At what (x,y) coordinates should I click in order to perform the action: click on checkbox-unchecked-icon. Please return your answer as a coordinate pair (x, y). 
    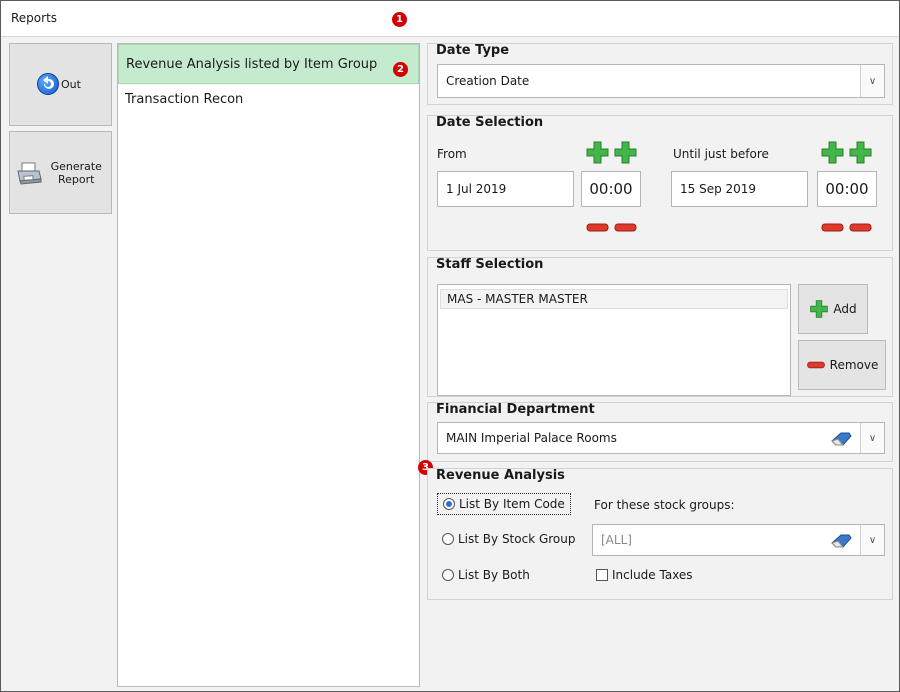
    Looking at the image, I should click on (602, 575).